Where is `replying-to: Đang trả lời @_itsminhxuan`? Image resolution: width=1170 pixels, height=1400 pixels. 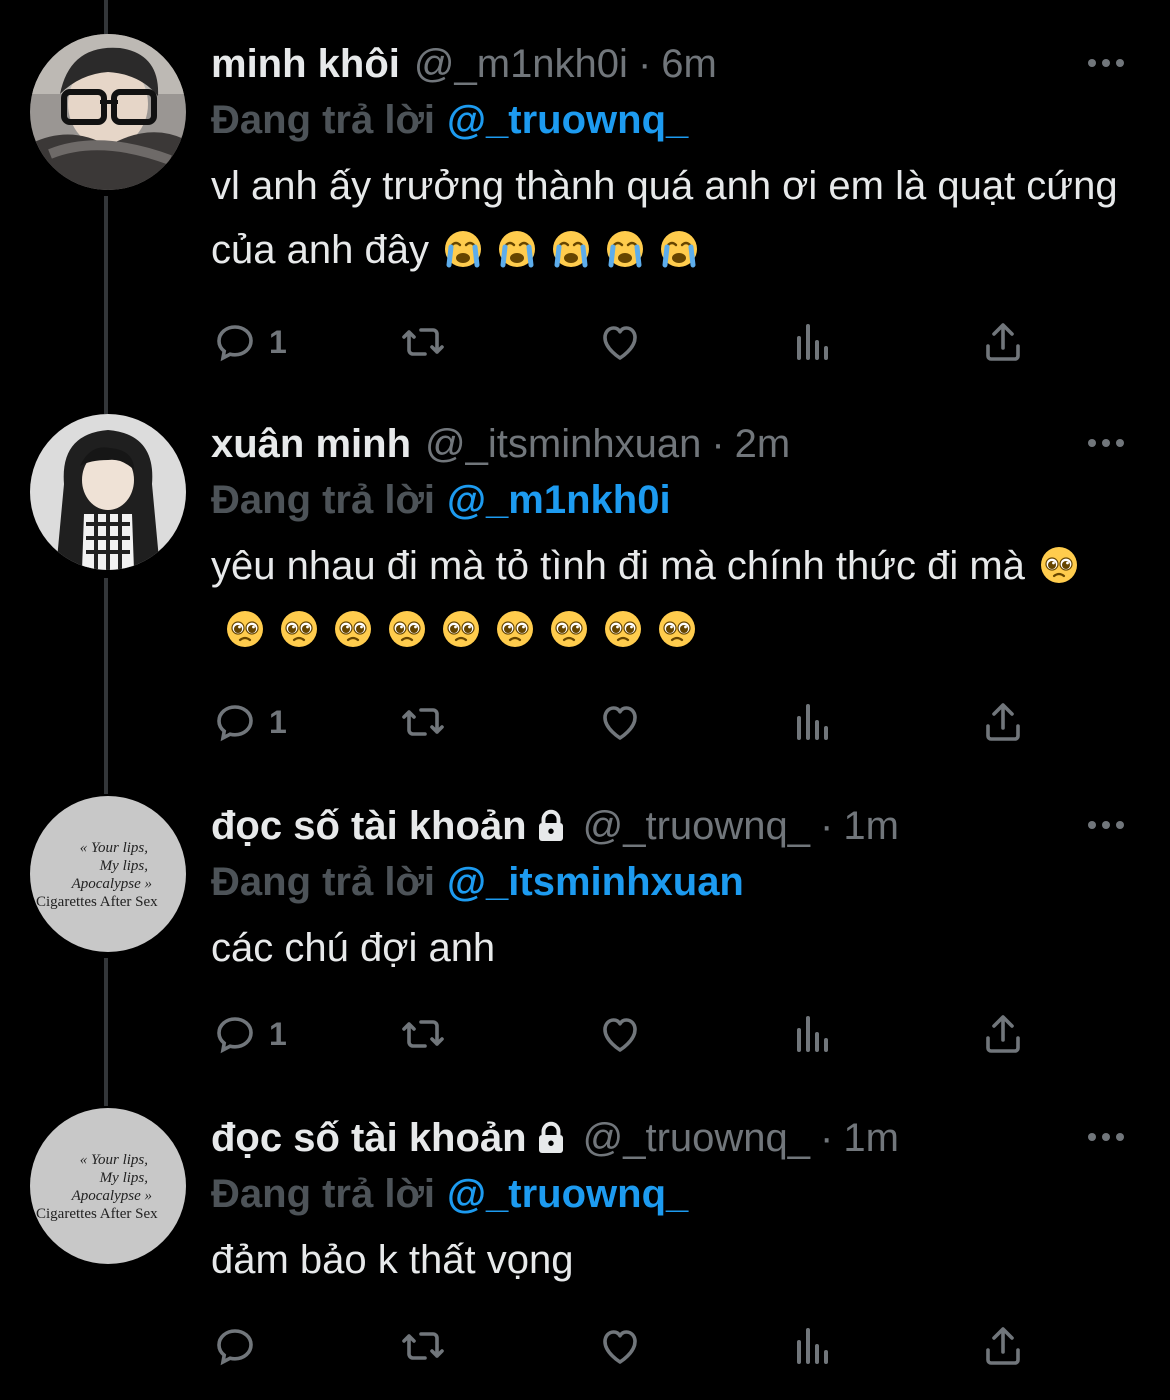 replying-to: Đang trả lời @_itsminhxuan is located at coordinates (477, 882).